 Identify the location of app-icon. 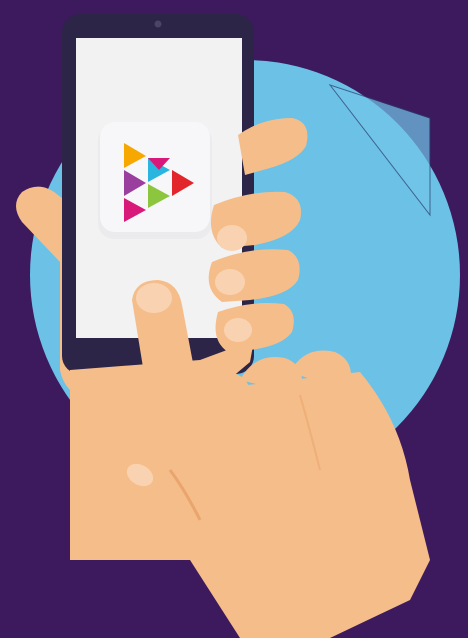
(155, 180).